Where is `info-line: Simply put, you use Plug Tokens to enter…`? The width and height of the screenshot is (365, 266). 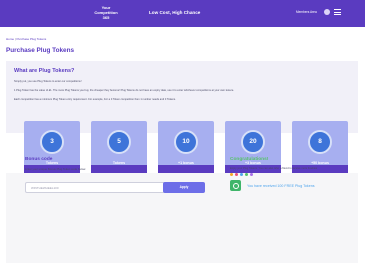
info-line: Simply put, you use Plug Tokens to enter… is located at coordinates (48, 81).